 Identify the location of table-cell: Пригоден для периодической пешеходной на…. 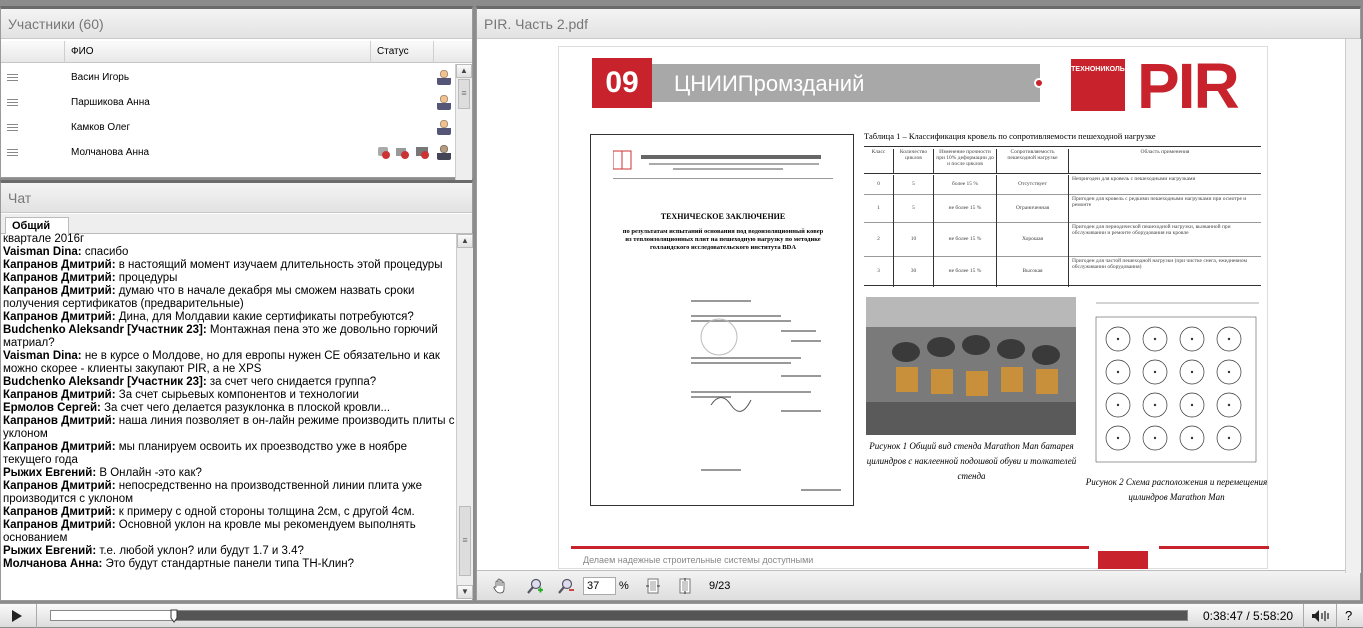
(1151, 230).